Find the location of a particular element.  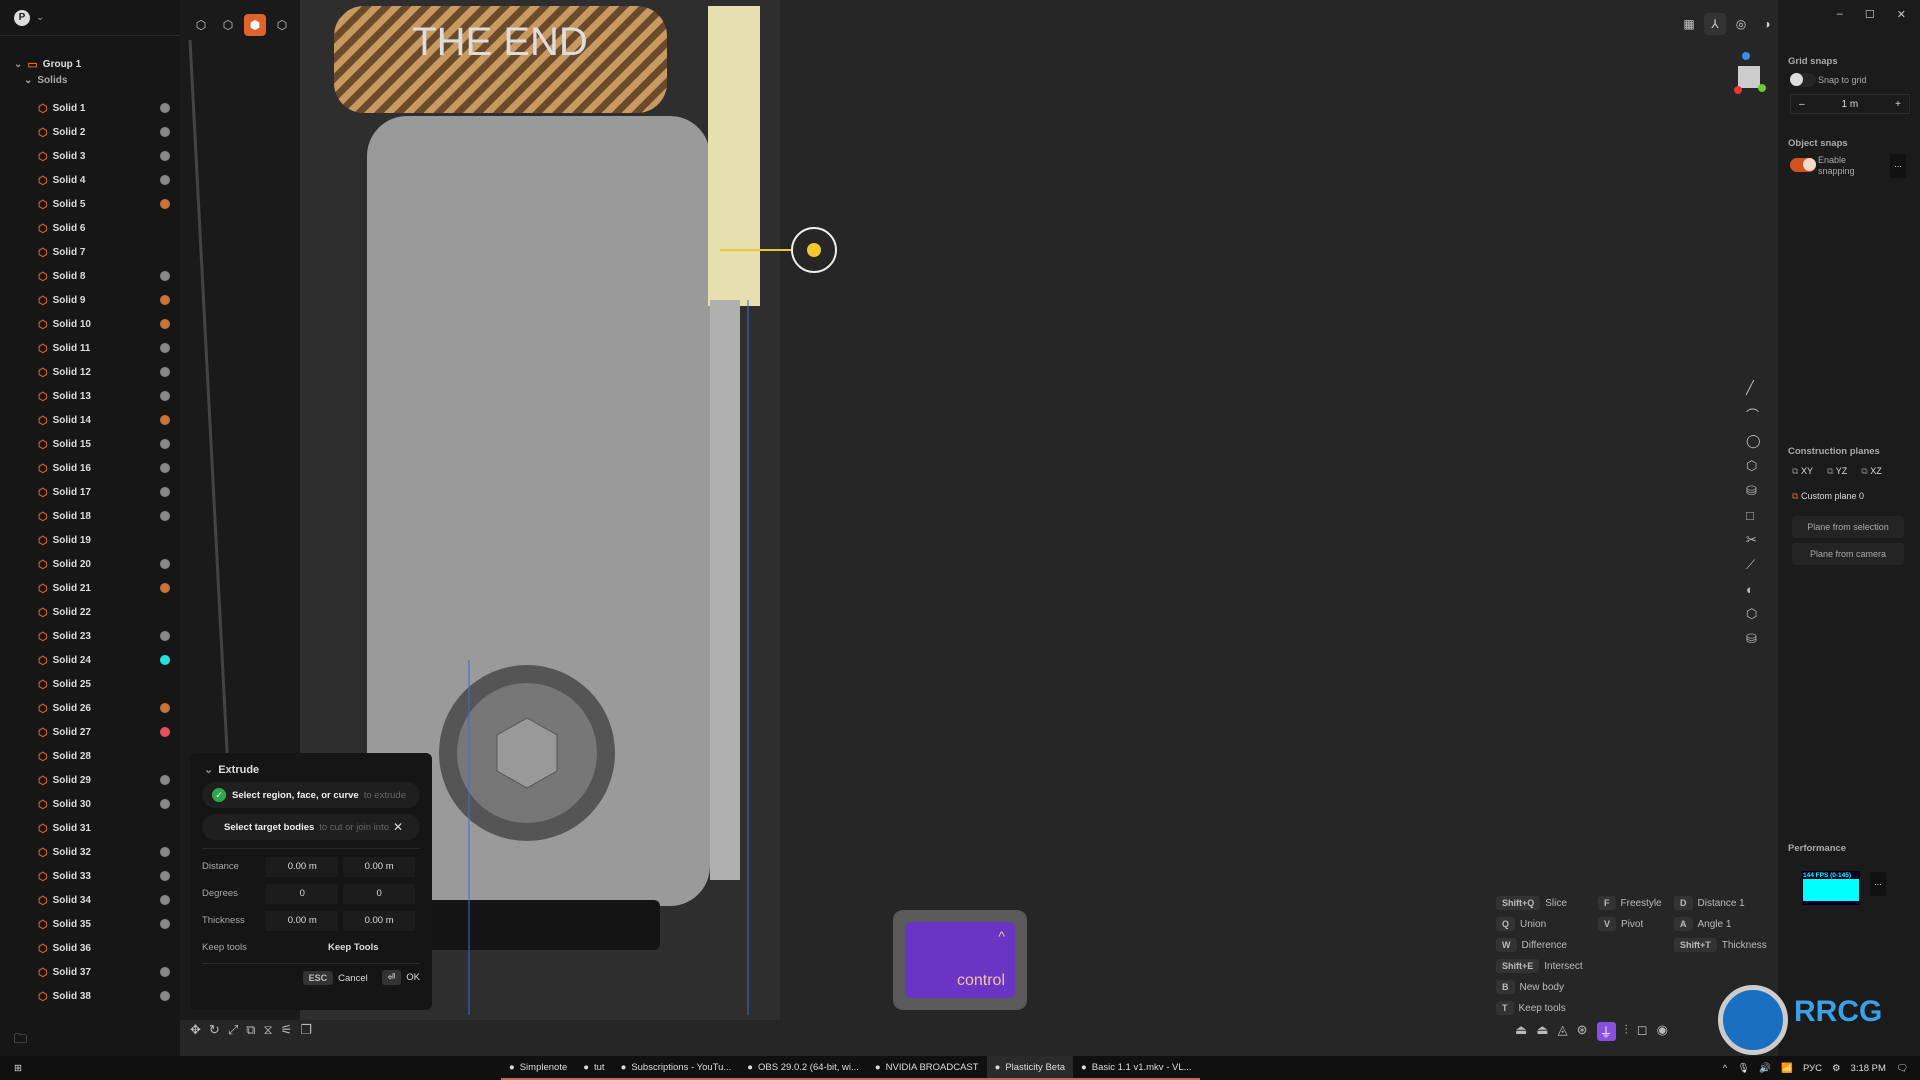

vertex-mode-icon: ⬡ is located at coordinates (201, 25).